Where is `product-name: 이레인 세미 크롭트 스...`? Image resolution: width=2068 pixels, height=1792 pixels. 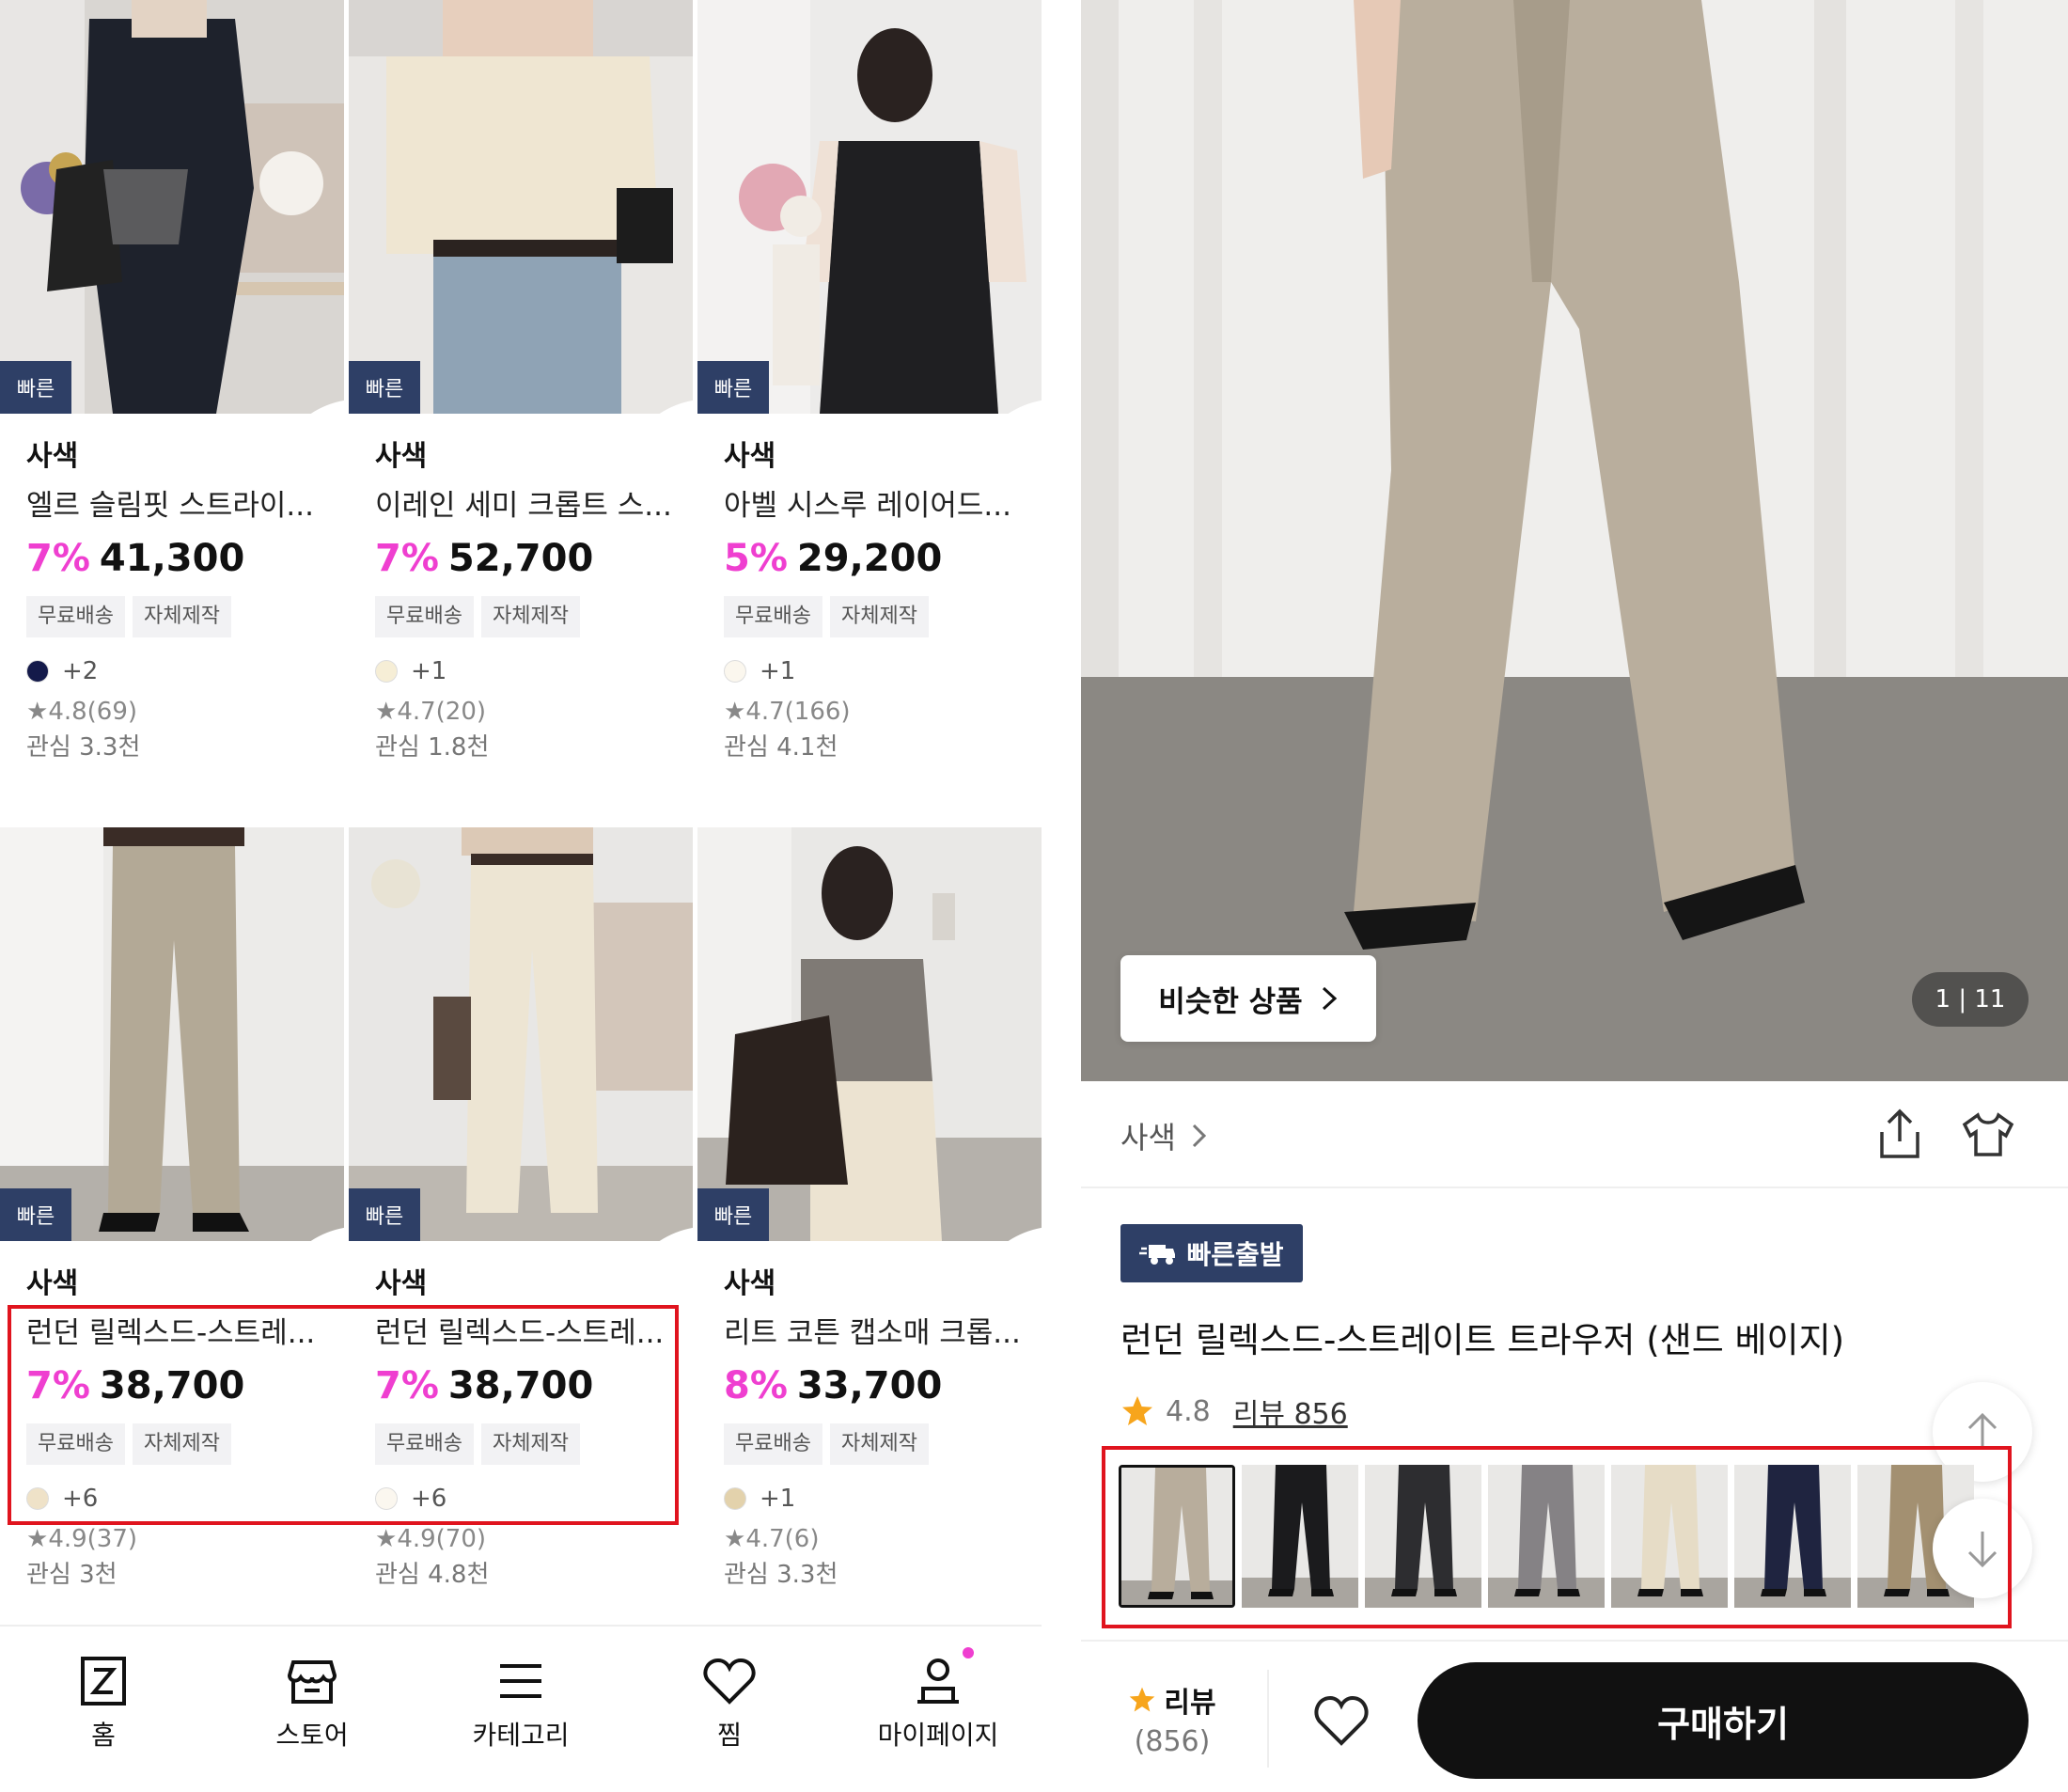 product-name: 이레인 세미 크롭트 스... is located at coordinates (535, 506).